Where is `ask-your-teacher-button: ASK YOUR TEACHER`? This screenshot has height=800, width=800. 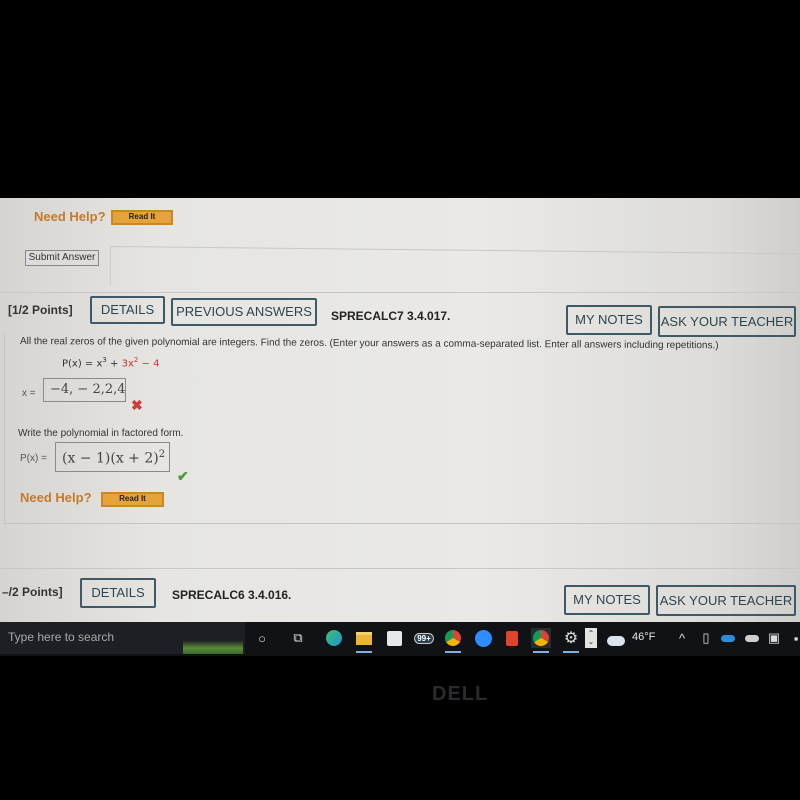
ask-your-teacher-button: ASK YOUR TEACHER is located at coordinates (727, 321).